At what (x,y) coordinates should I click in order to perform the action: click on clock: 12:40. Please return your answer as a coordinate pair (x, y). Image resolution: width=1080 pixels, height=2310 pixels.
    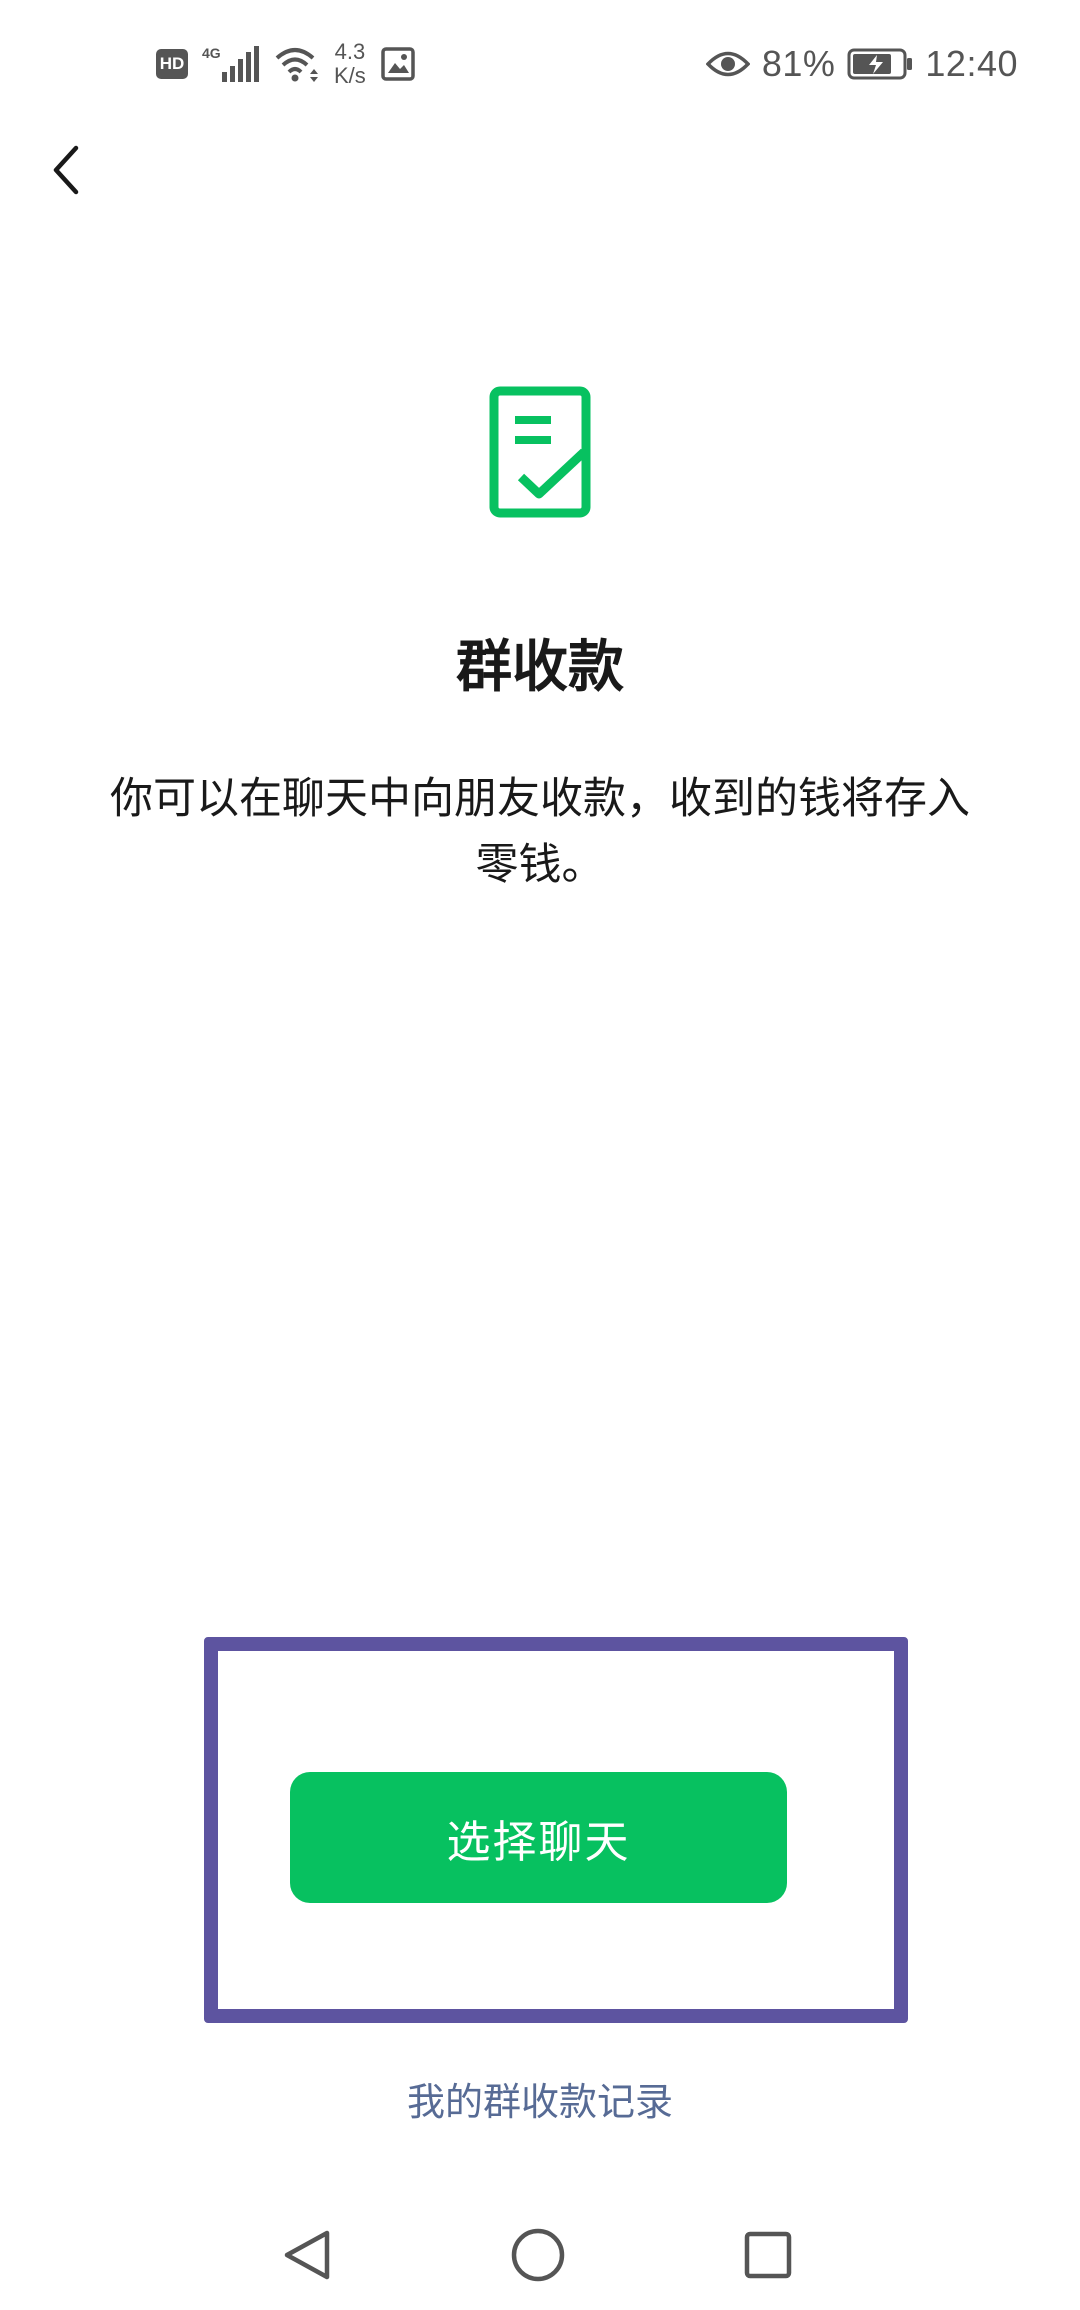
    Looking at the image, I should click on (971, 63).